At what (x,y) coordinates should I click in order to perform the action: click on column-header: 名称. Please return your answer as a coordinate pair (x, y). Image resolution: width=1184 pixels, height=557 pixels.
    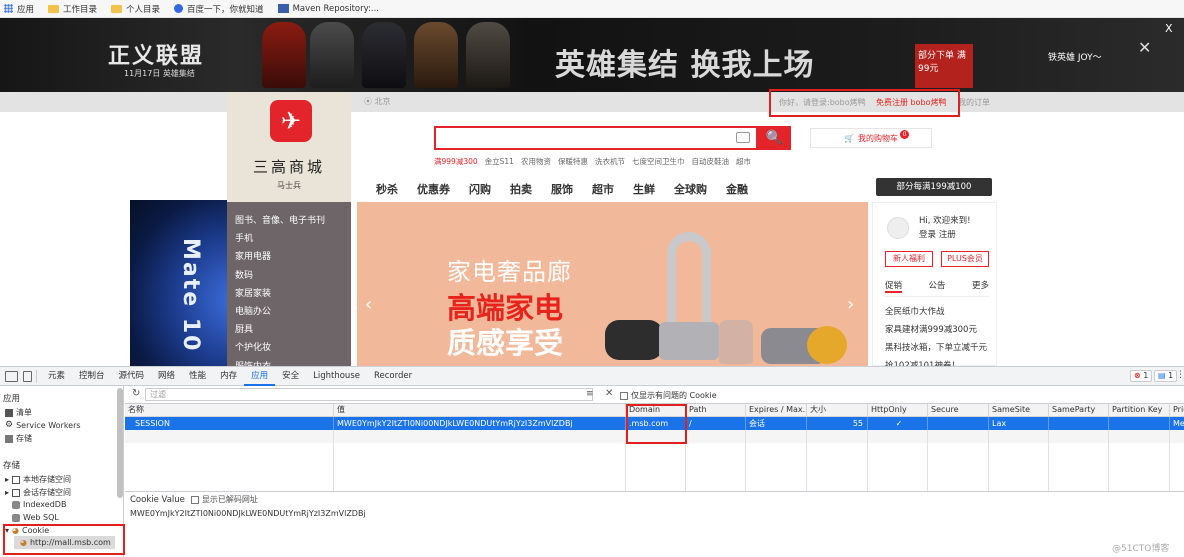
    Looking at the image, I should click on (229, 410).